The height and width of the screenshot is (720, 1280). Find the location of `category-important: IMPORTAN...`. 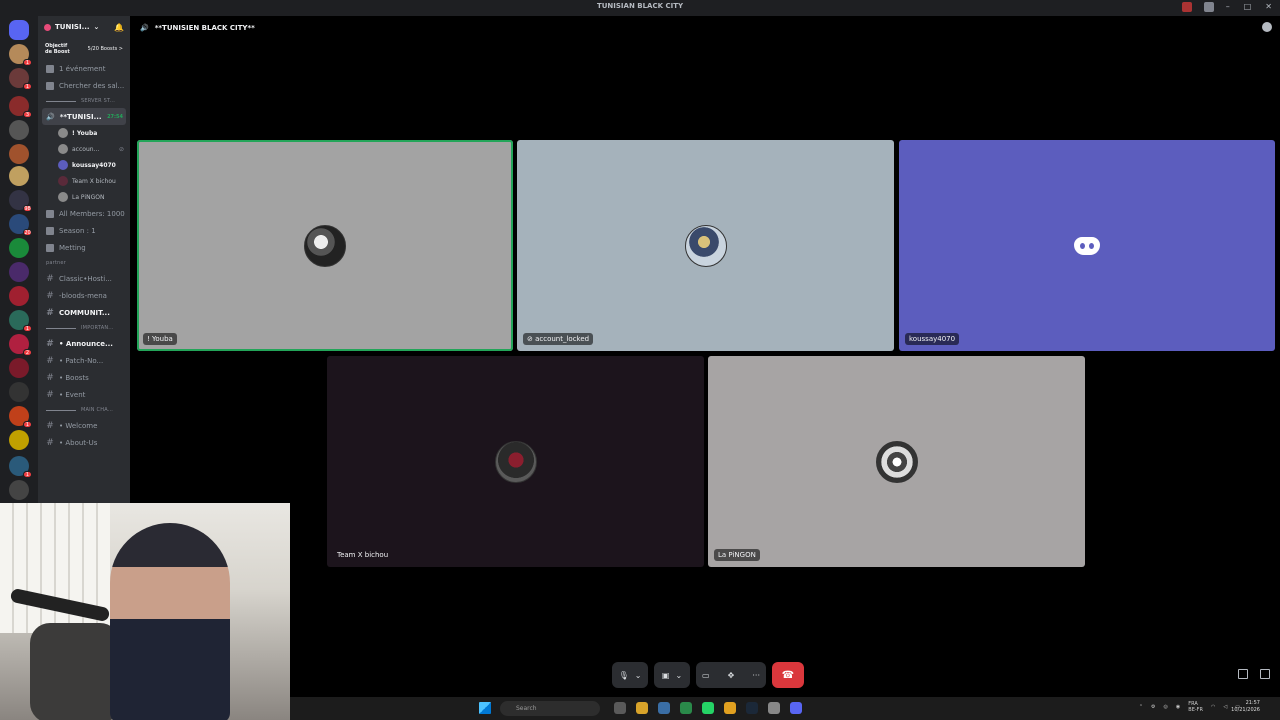

category-important: IMPORTAN... is located at coordinates (84, 328).